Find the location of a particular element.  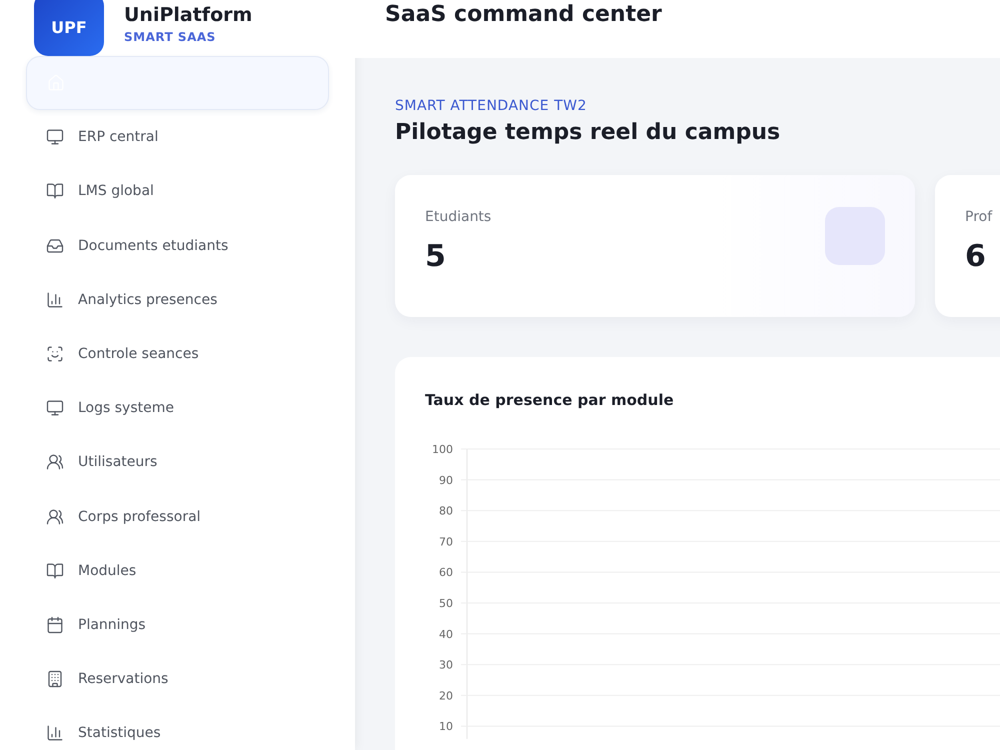

sidebar-item: LMS global is located at coordinates (177, 191).